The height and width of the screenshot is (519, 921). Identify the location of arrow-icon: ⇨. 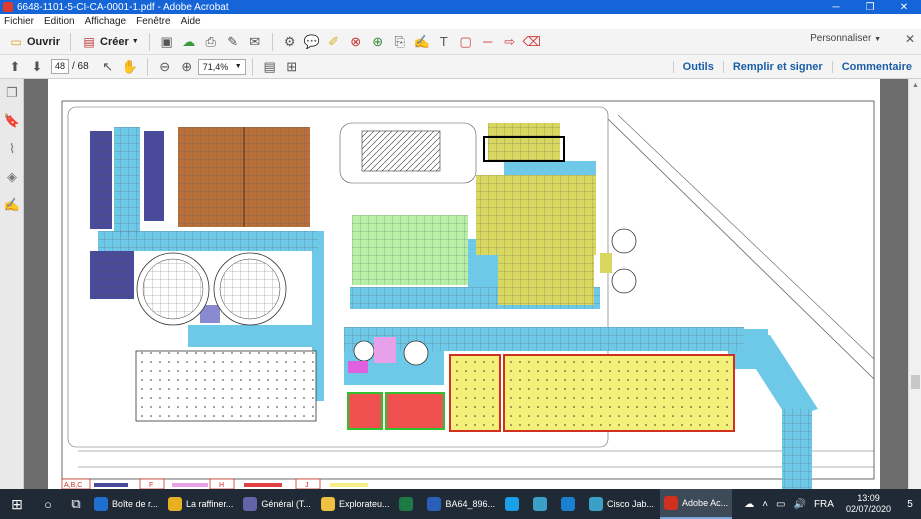
(510, 42).